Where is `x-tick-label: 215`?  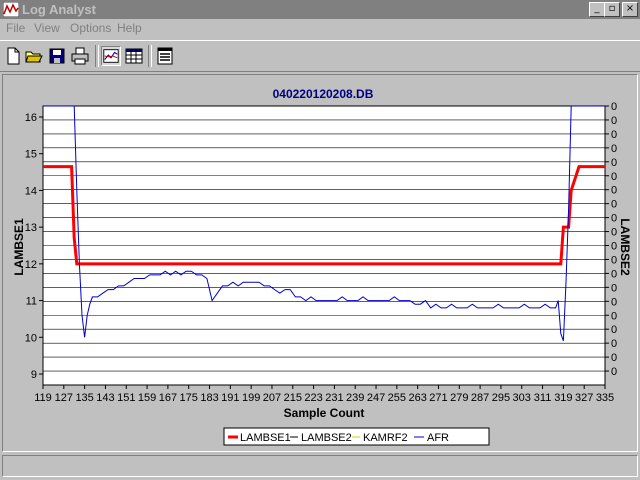 x-tick-label: 215 is located at coordinates (293, 398).